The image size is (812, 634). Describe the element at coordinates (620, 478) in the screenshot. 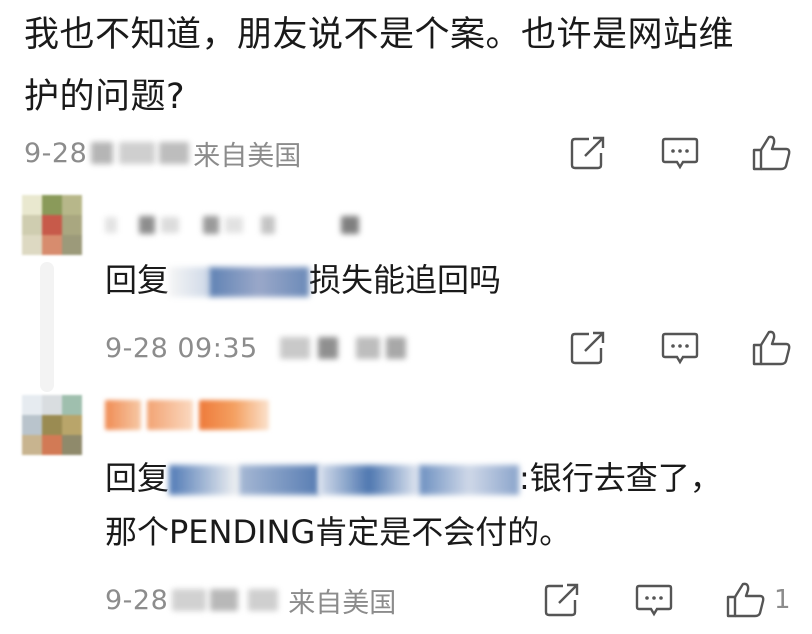

I see `reply-text-line1: :银行去查了，` at that location.